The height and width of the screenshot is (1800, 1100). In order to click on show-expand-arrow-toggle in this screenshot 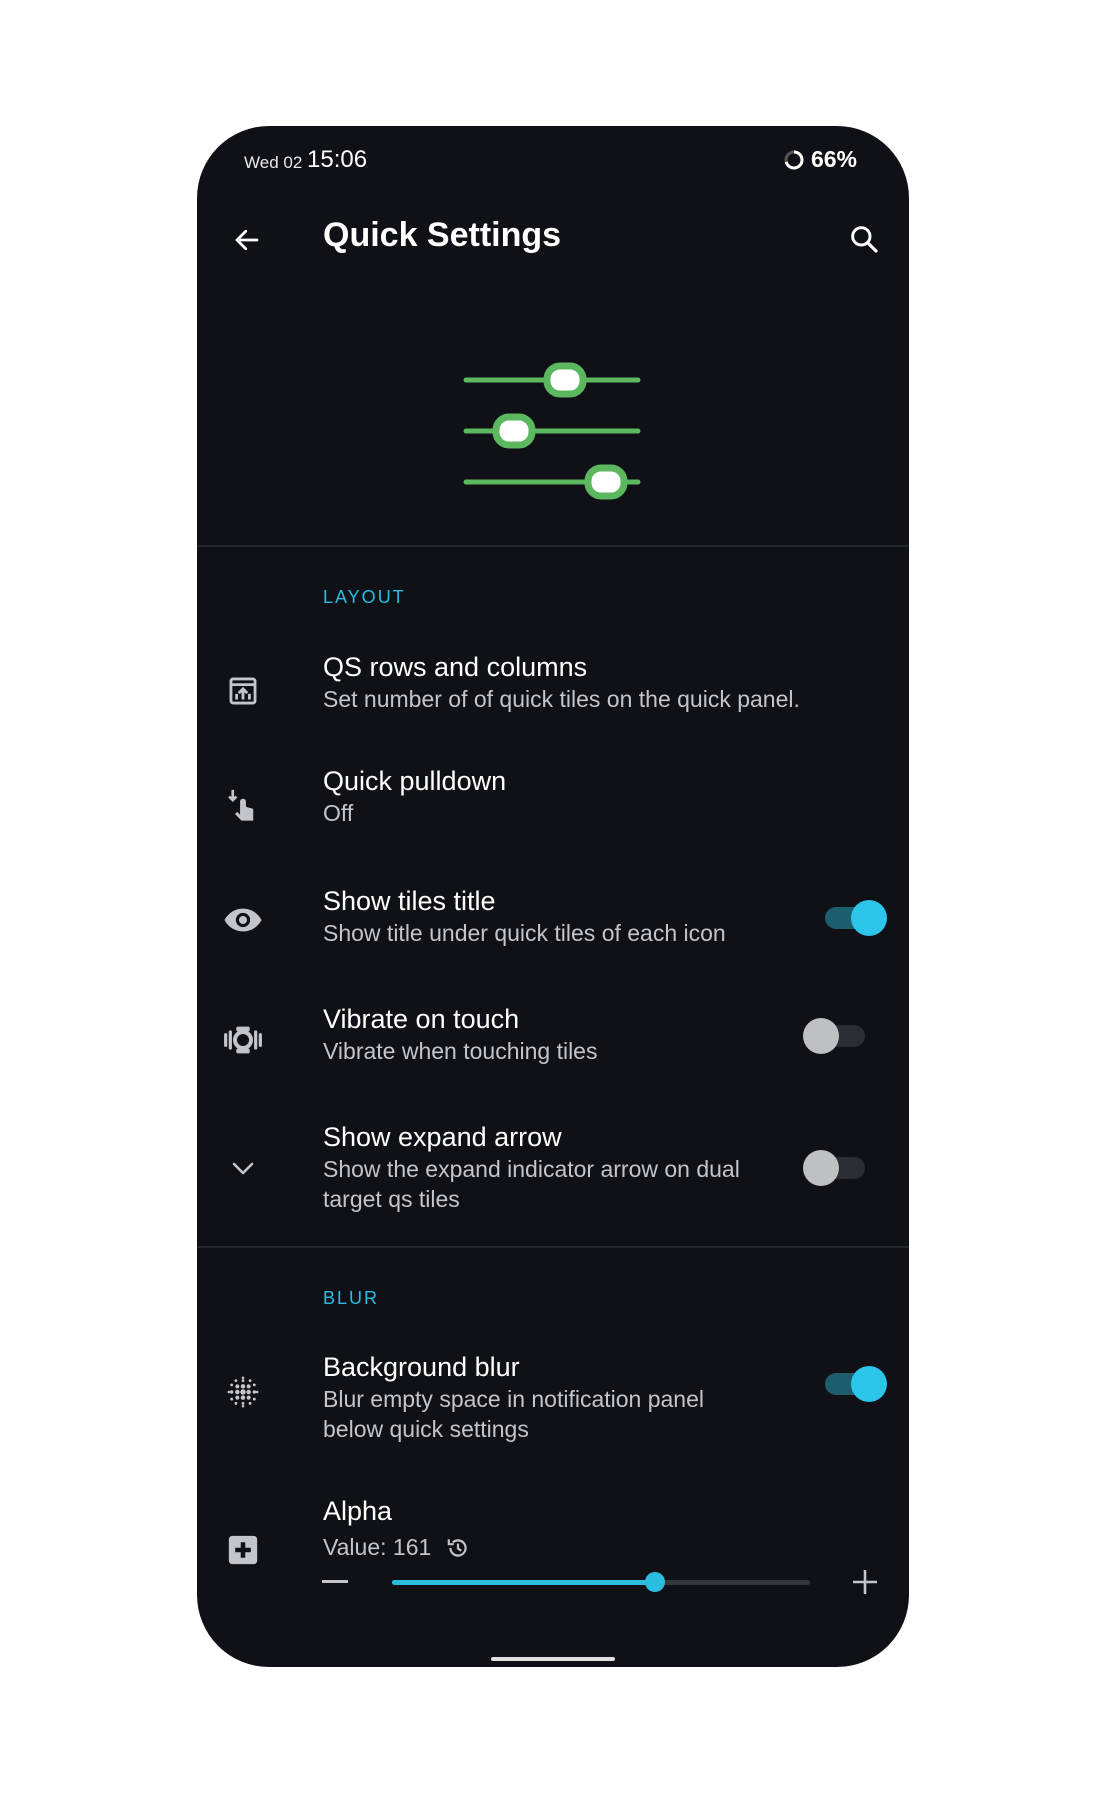, I will do `click(836, 1168)`.